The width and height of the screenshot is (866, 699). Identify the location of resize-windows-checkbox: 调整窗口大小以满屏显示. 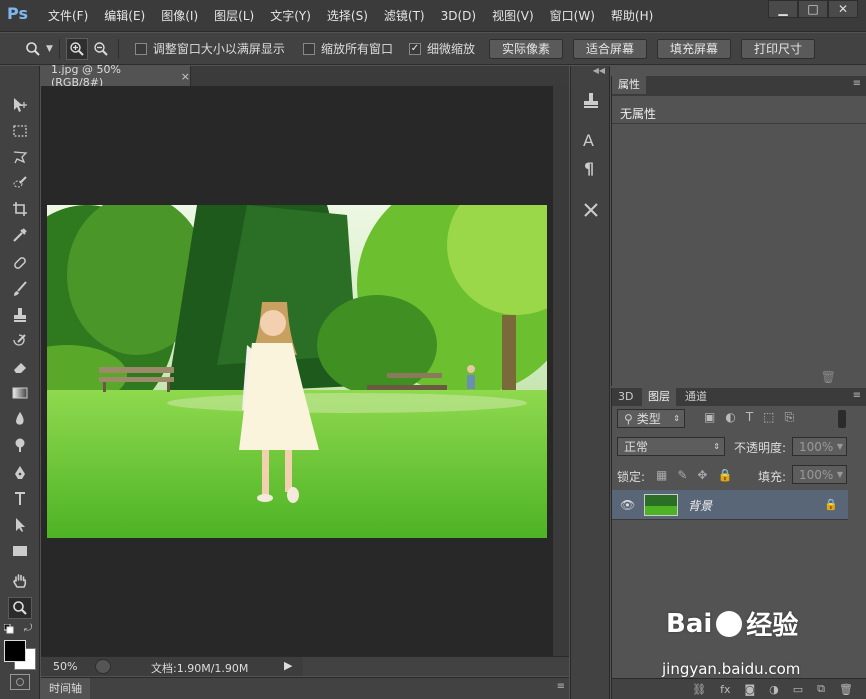
(209, 48).